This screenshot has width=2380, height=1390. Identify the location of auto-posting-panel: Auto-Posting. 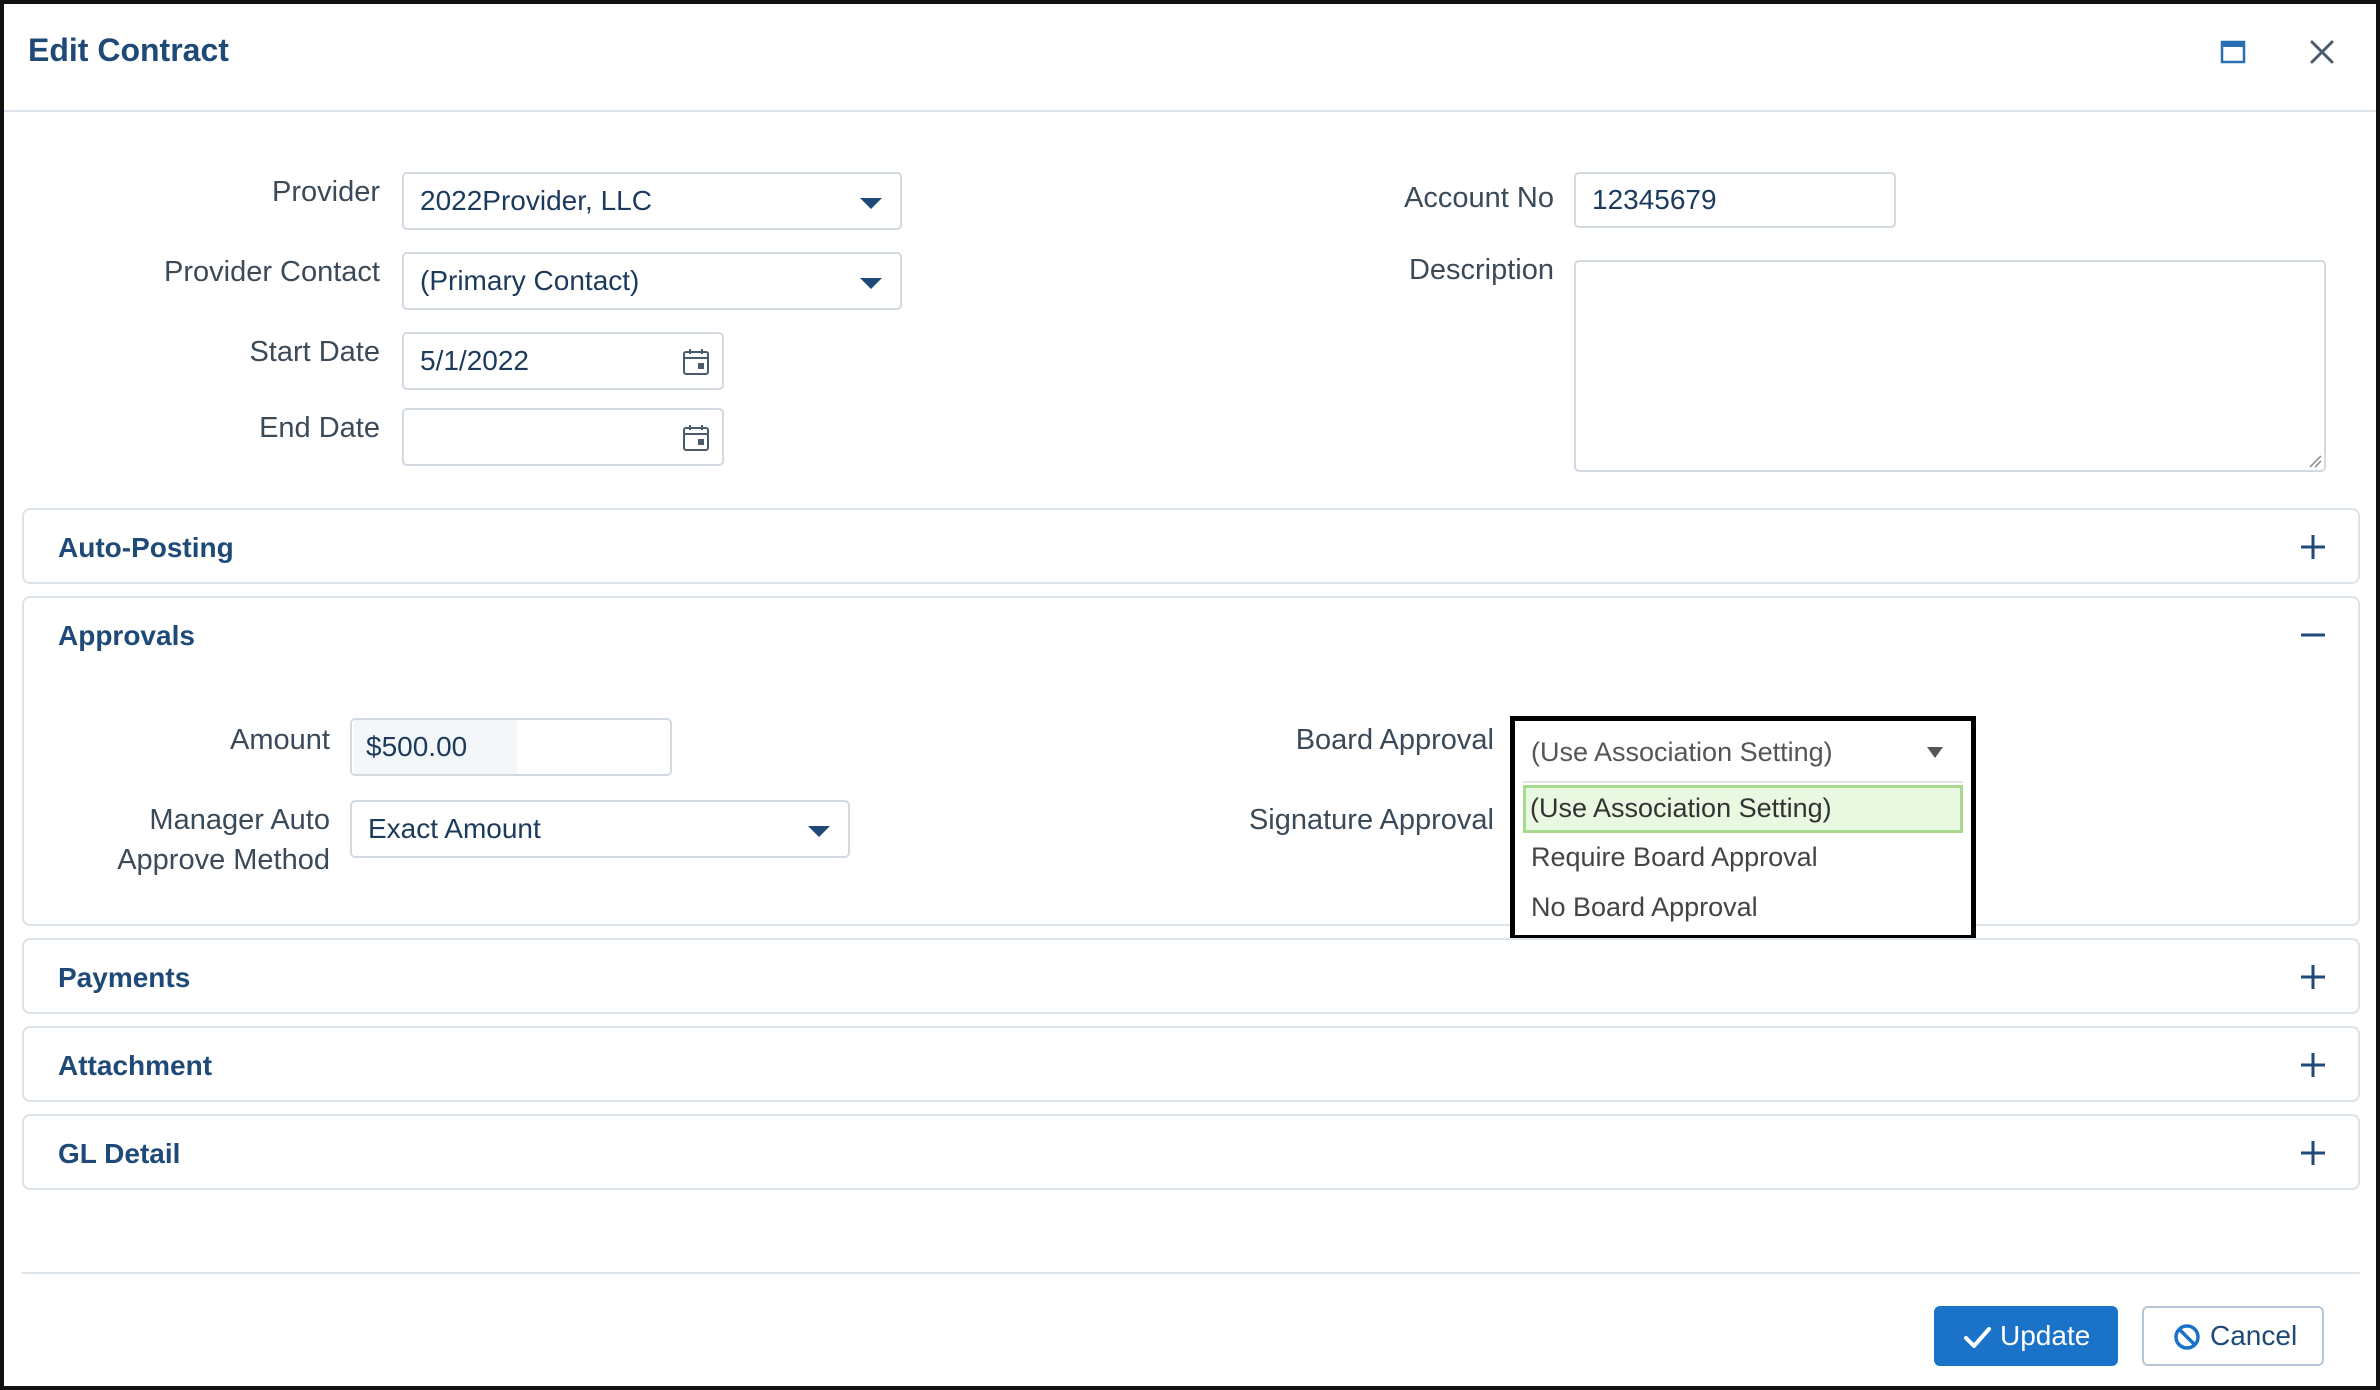
(1191, 546).